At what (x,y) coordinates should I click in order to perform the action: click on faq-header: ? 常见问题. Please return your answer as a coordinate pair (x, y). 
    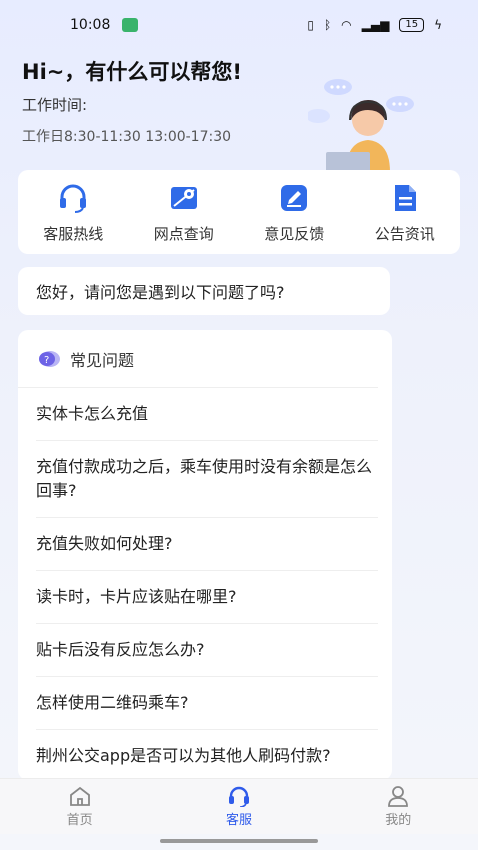
    Looking at the image, I should click on (198, 359).